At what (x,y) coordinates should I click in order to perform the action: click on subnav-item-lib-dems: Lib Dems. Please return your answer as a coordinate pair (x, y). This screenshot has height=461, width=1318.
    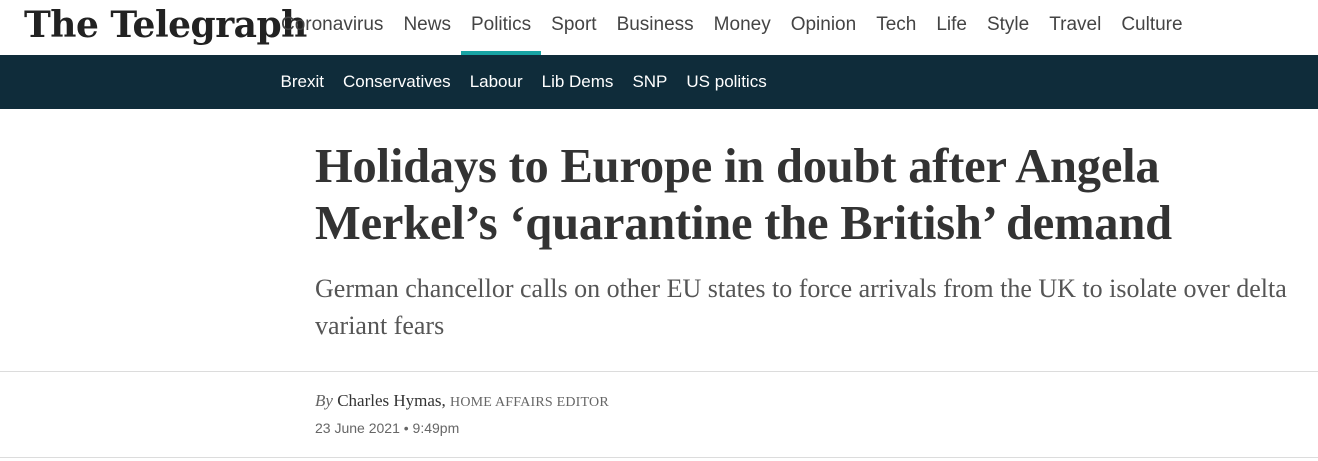
    Looking at the image, I should click on (577, 82).